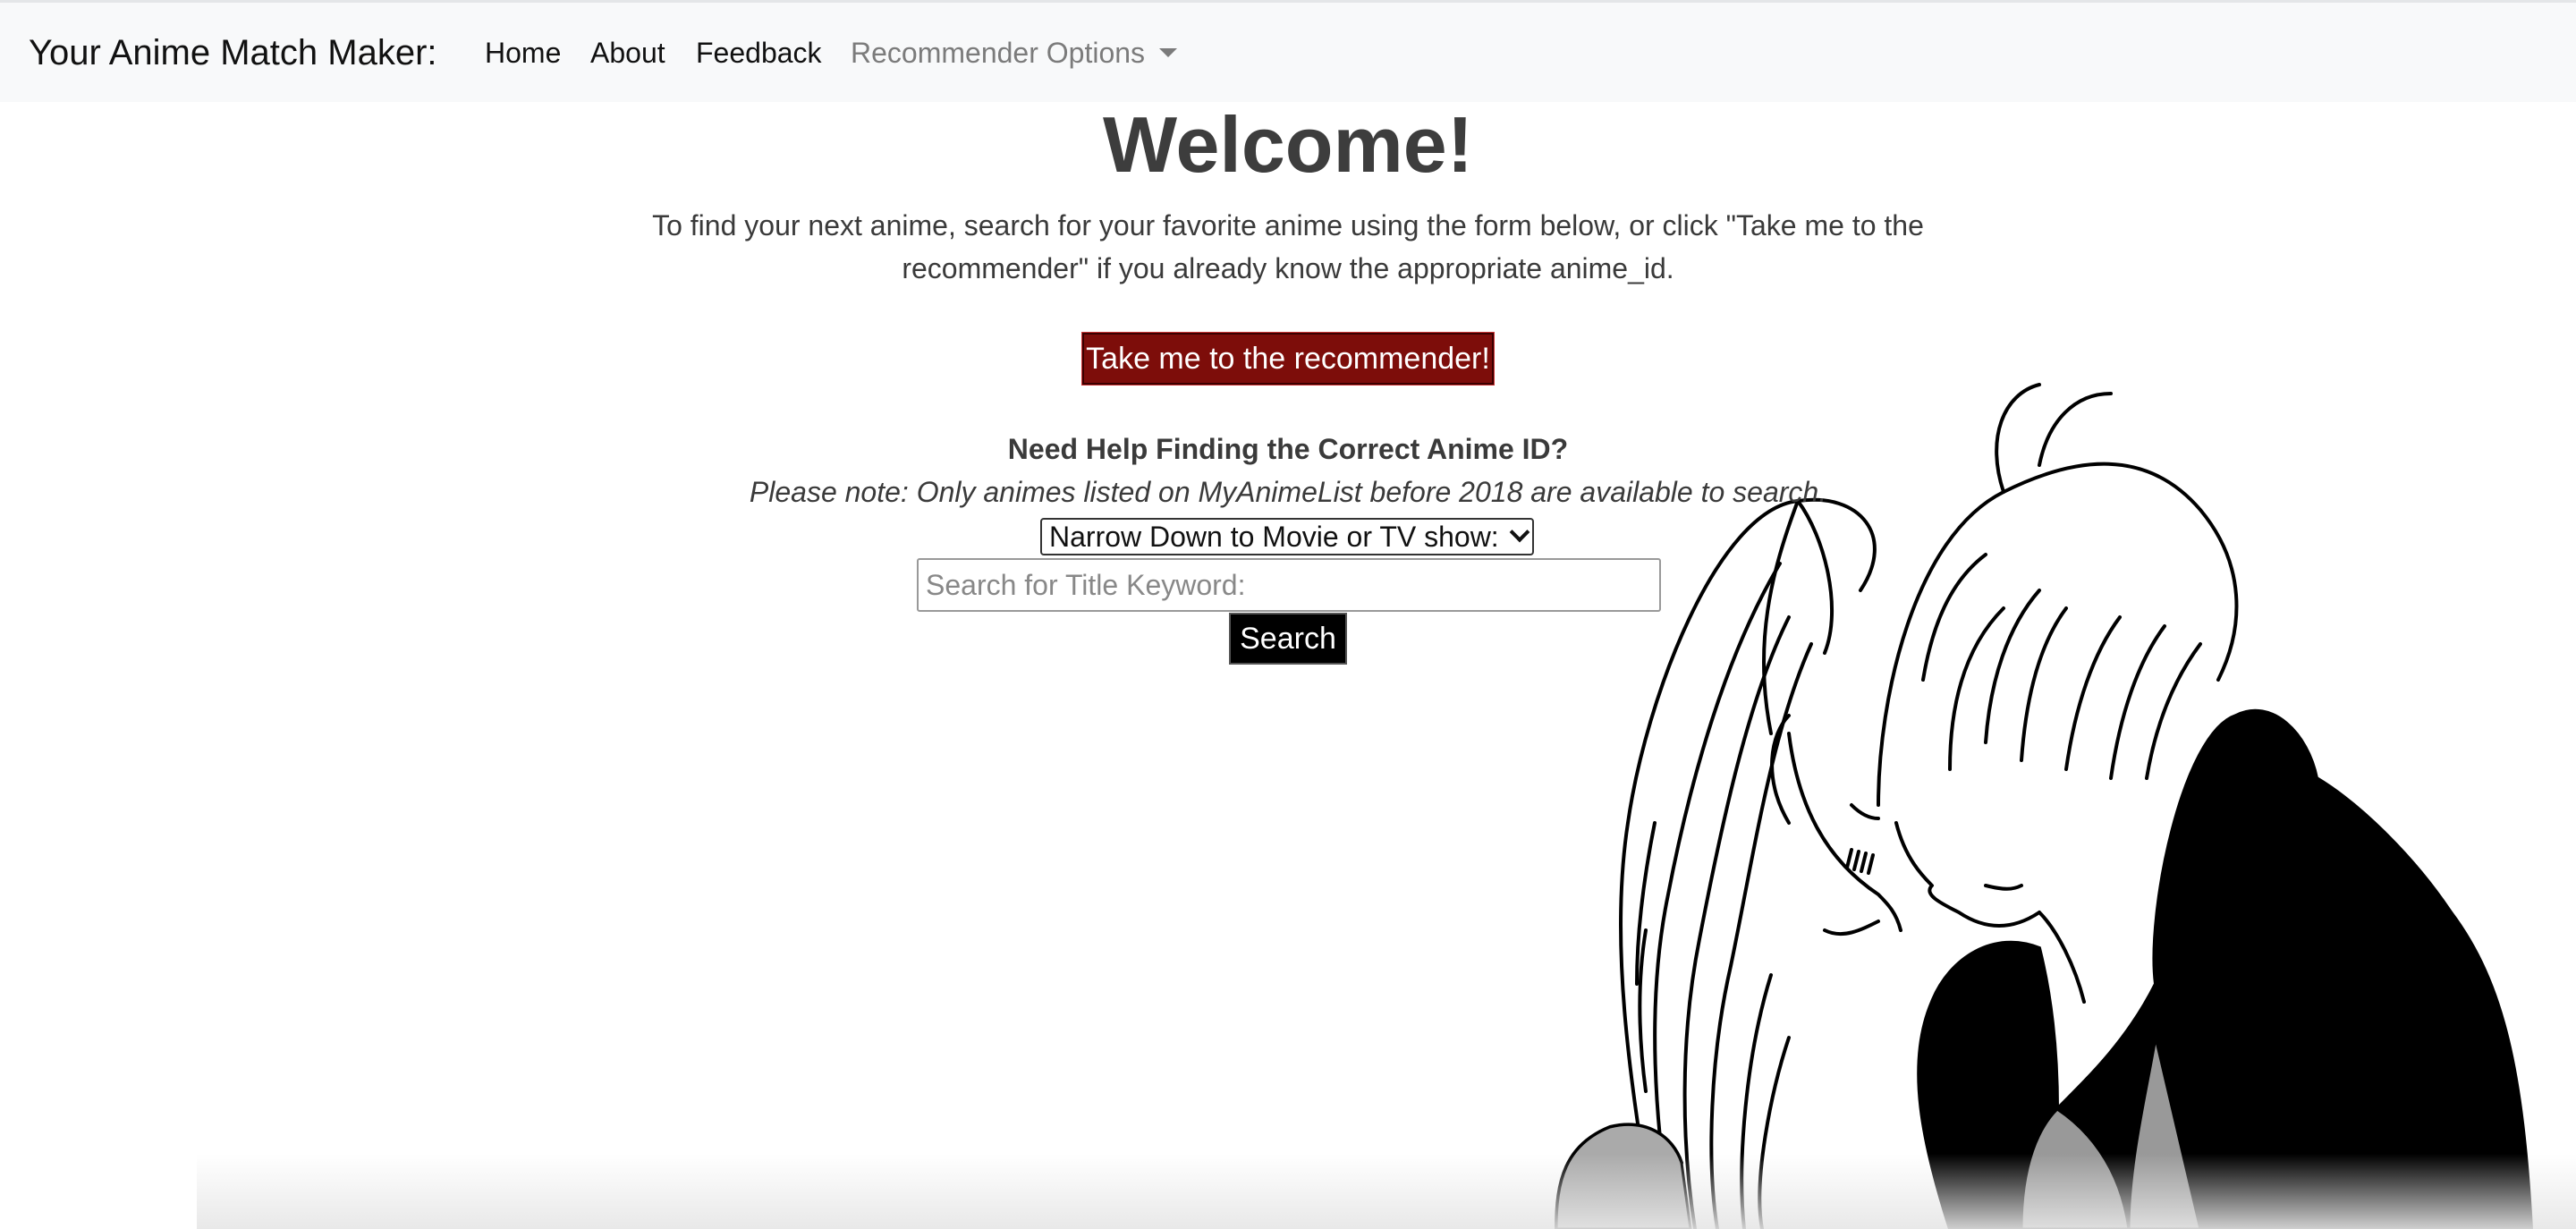  I want to click on help-heading: Need Help Finding the Correct Anime ID?, so click(1288, 449).